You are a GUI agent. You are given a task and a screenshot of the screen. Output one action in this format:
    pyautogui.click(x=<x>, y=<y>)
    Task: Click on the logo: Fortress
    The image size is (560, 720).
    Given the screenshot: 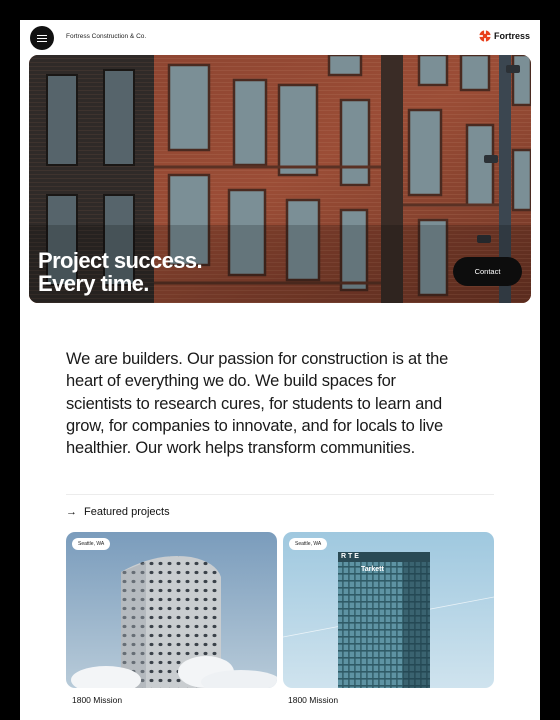 What is the action you would take?
    pyautogui.click(x=504, y=36)
    